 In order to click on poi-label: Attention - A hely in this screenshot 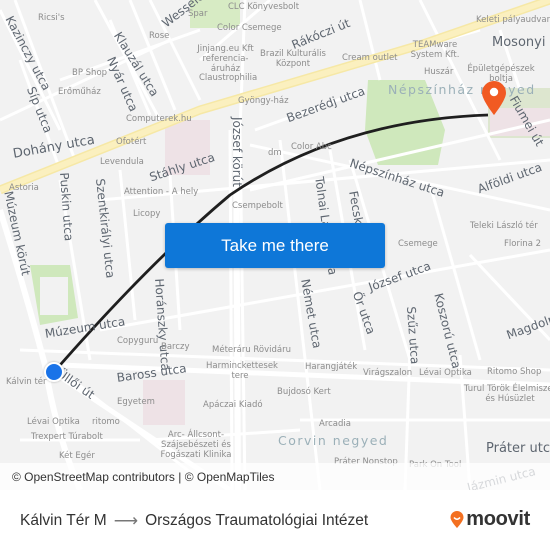, I will do `click(161, 192)`.